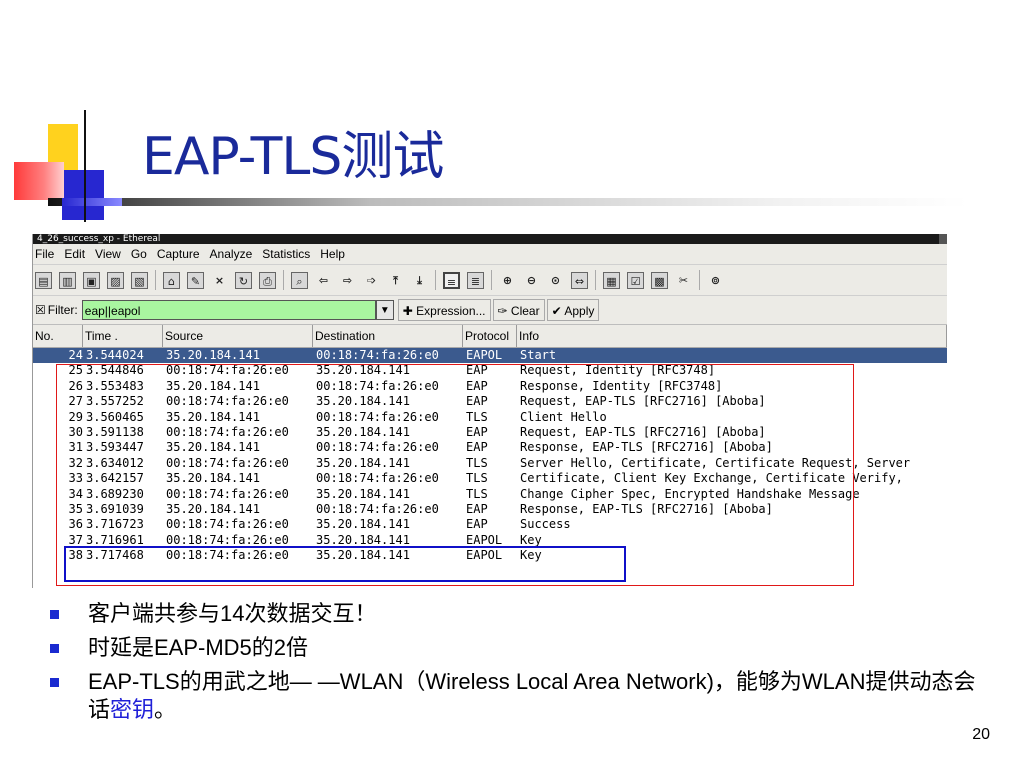 The height and width of the screenshot is (768, 1024). I want to click on page-number: 20, so click(981, 734).